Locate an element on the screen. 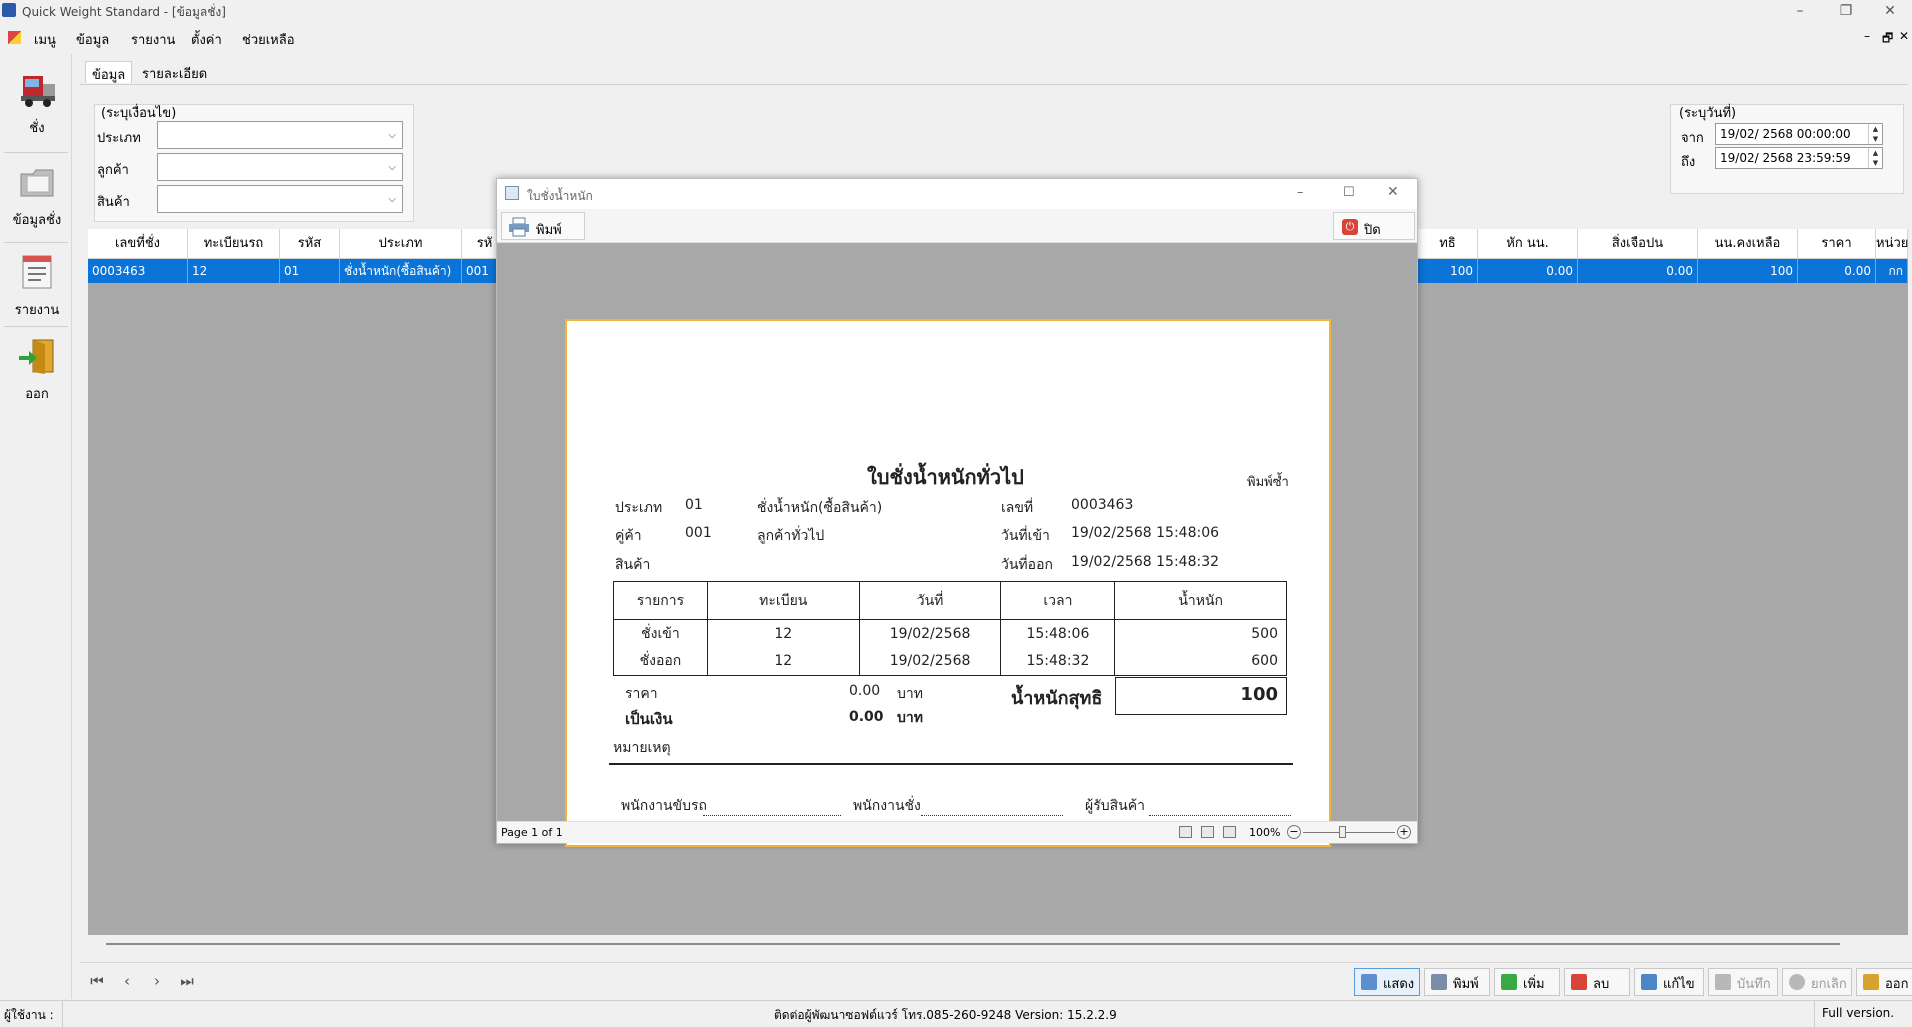  delete-button: ลบ is located at coordinates (1597, 982).